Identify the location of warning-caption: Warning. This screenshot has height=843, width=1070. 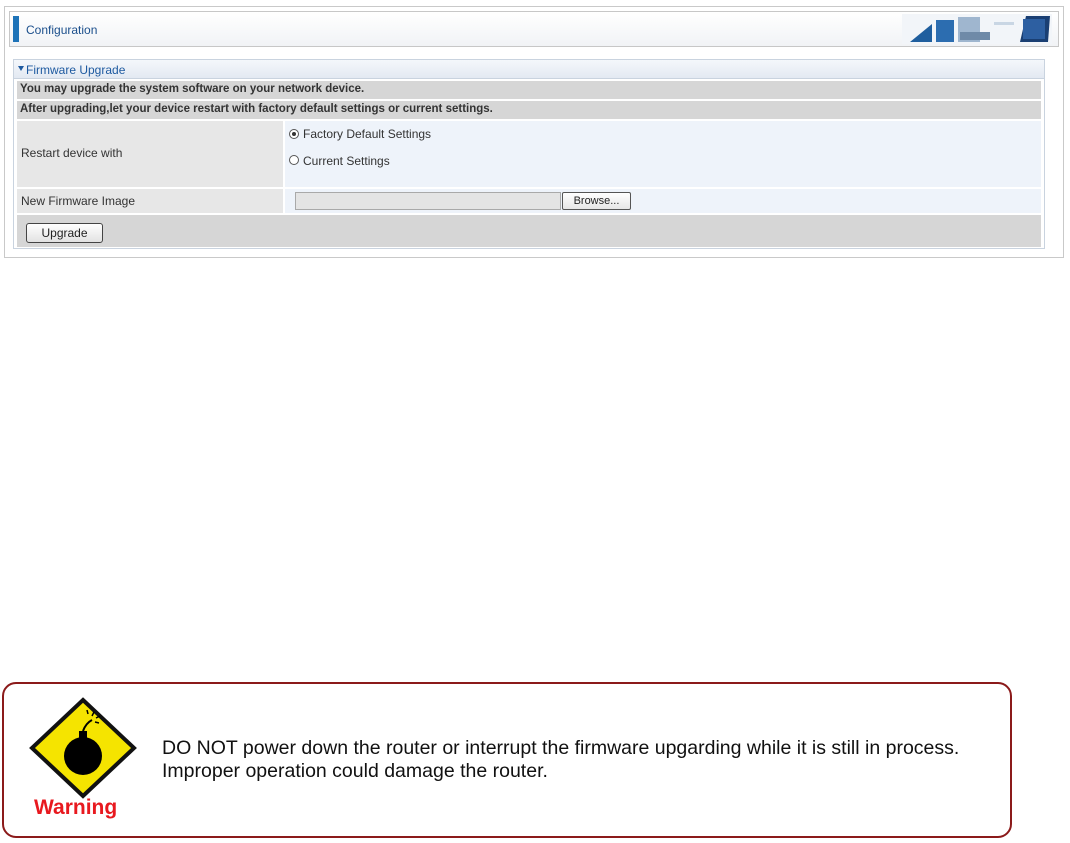
(76, 807).